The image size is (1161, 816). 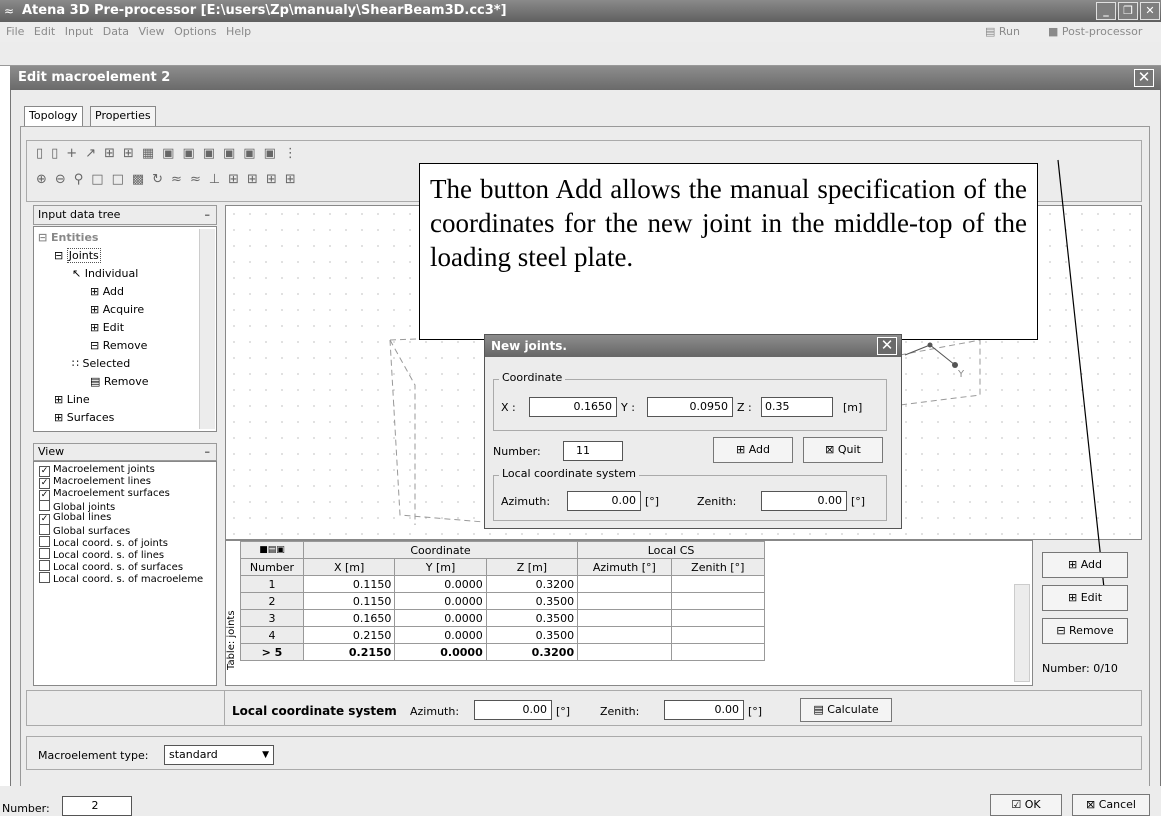 I want to click on col-number: Number, so click(x=272, y=567).